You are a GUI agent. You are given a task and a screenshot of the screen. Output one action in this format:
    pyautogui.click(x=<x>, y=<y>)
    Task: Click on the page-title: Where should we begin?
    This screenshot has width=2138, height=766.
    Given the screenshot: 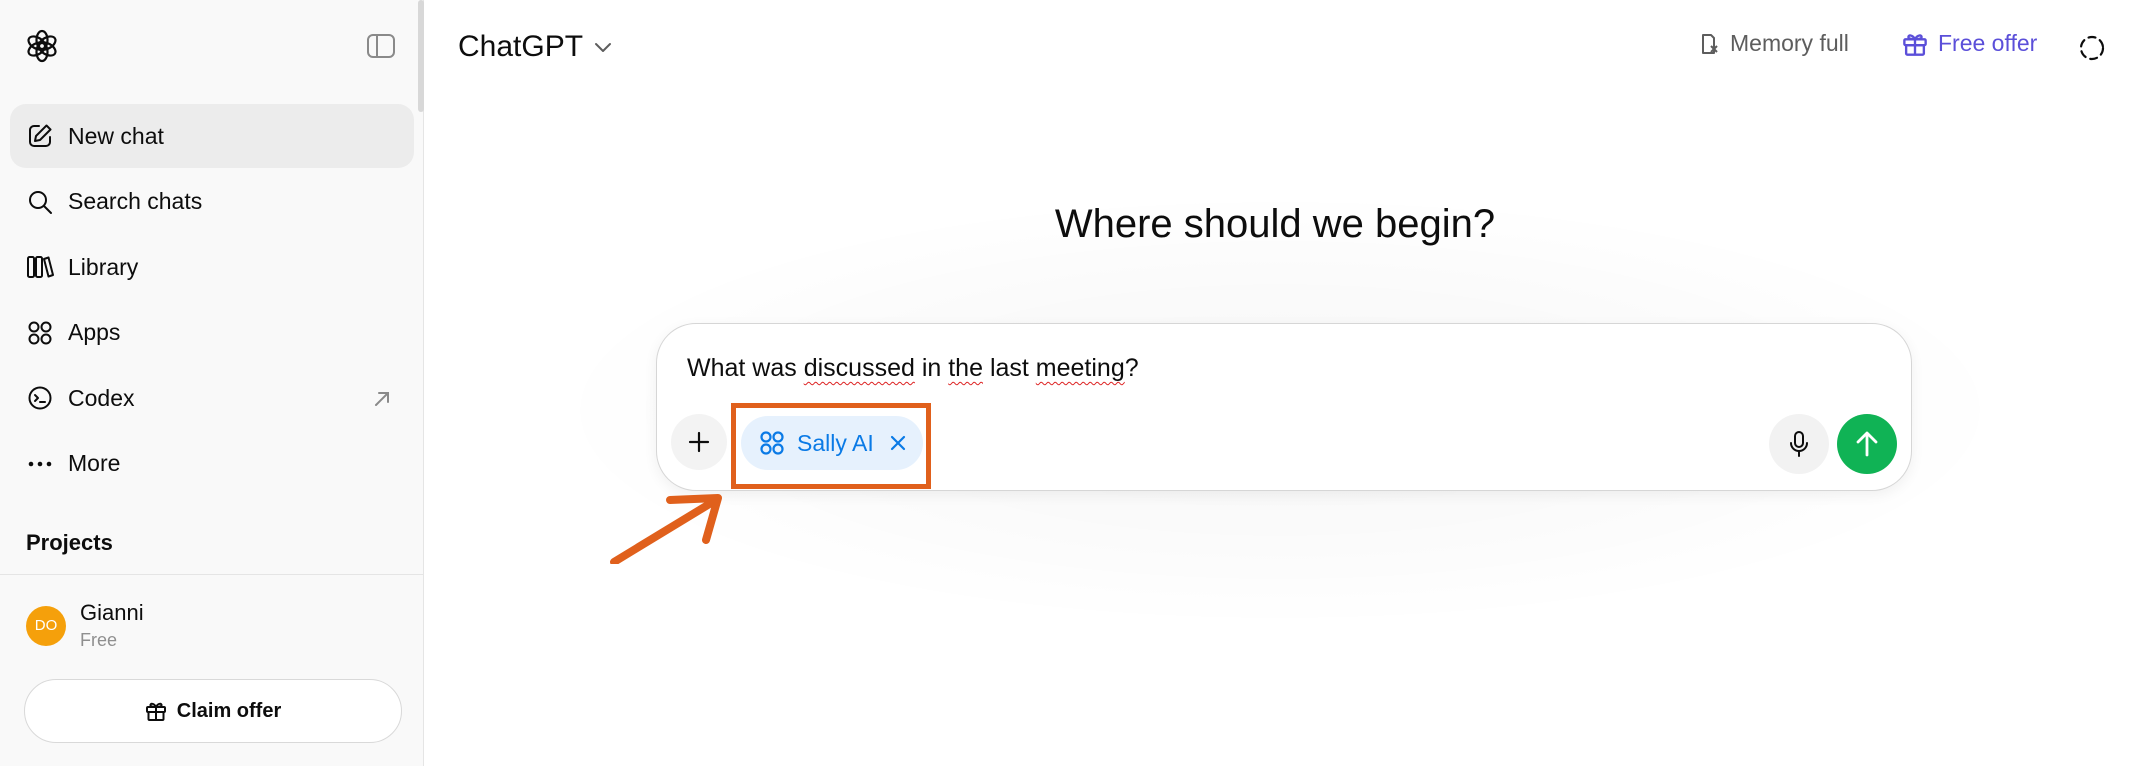 What is the action you would take?
    pyautogui.click(x=1275, y=224)
    